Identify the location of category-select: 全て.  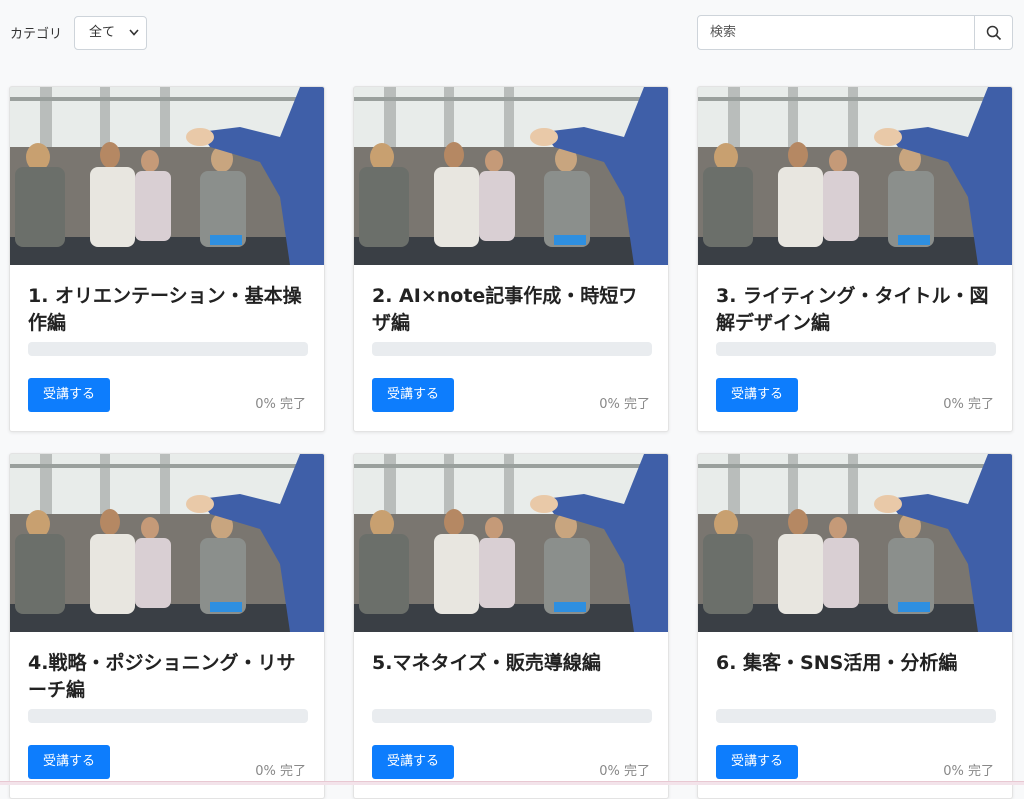
(110, 33).